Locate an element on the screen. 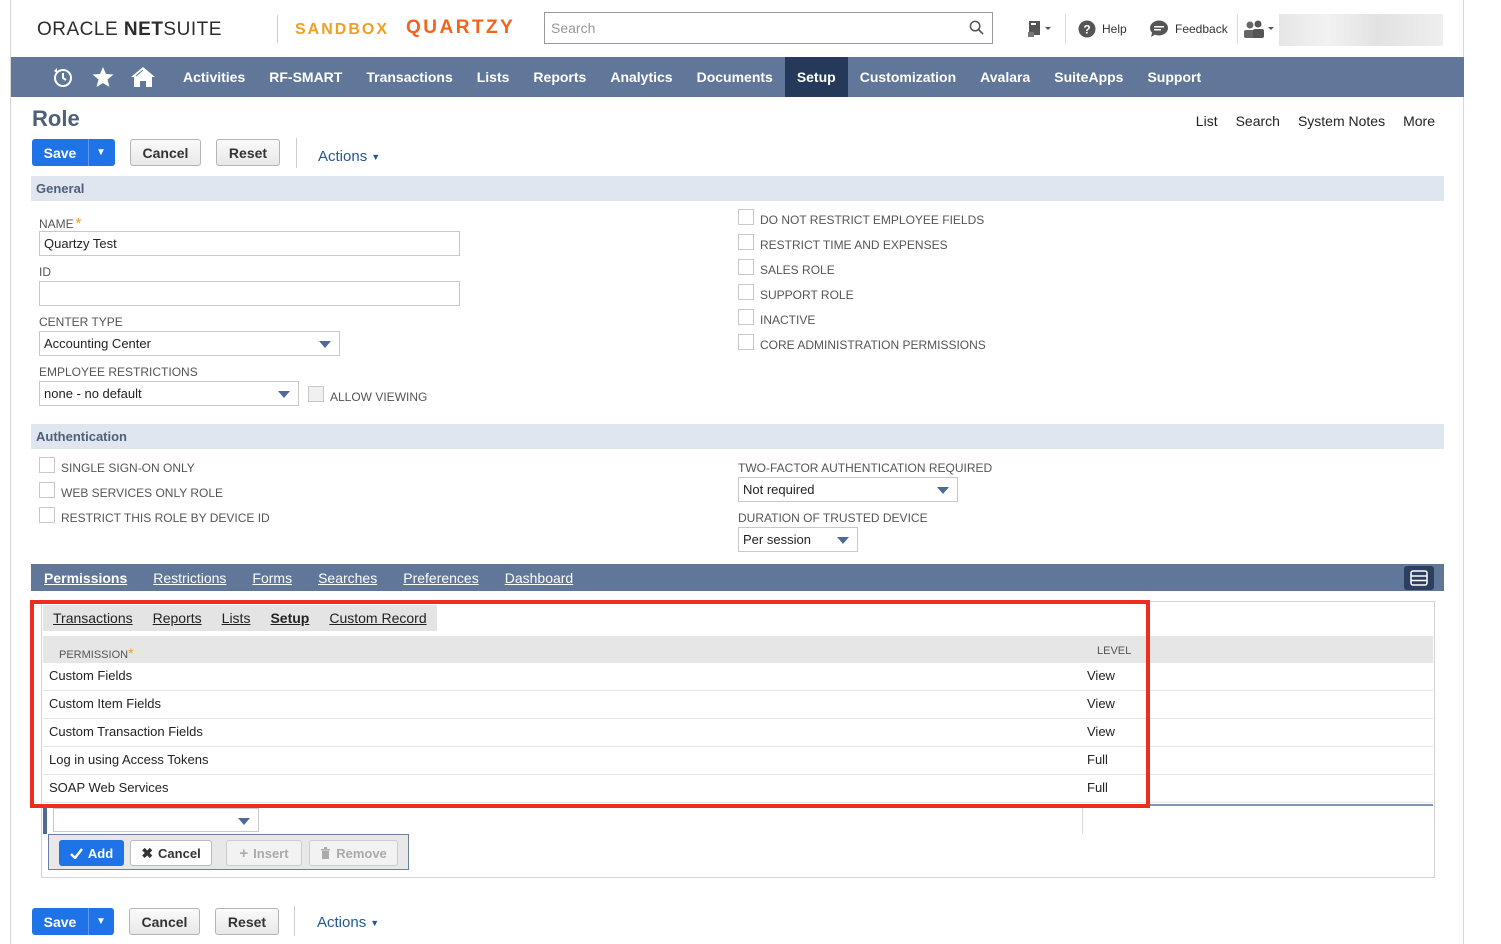 The image size is (1501, 944). center-type-select: Accounting Center is located at coordinates (189, 343).